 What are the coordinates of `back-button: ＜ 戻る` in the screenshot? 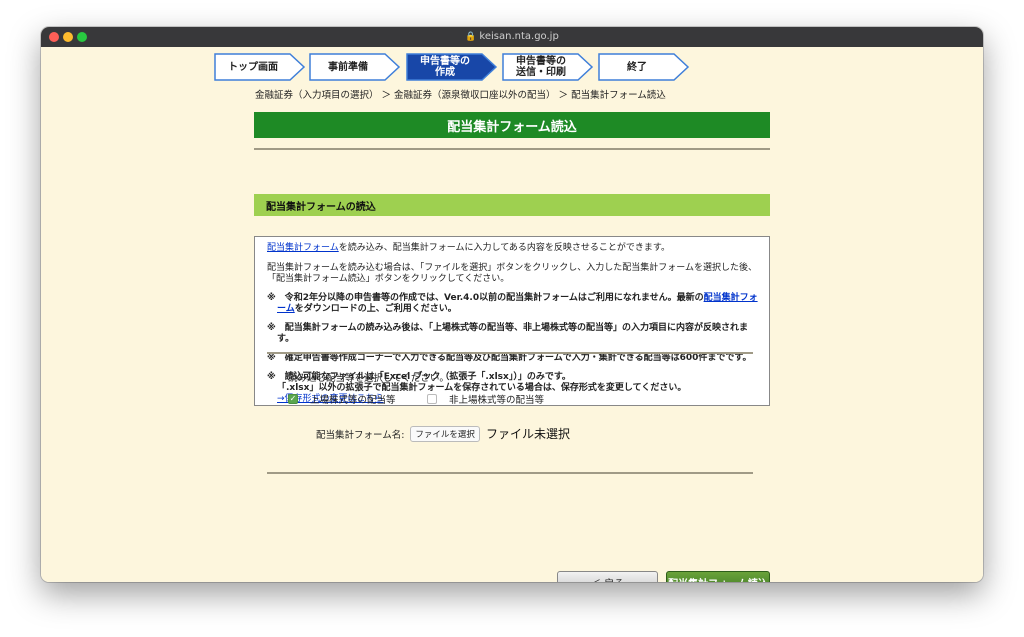 It's located at (607, 576).